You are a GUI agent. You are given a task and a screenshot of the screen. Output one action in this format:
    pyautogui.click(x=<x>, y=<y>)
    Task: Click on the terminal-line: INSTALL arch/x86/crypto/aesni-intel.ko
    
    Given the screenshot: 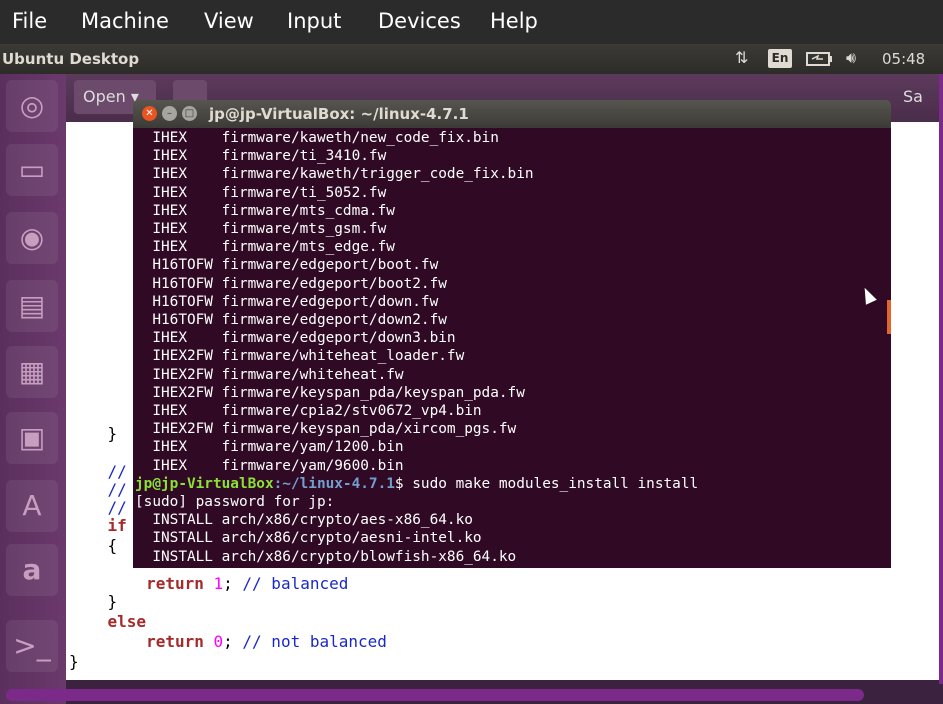 What is the action you would take?
    pyautogui.click(x=308, y=538)
    